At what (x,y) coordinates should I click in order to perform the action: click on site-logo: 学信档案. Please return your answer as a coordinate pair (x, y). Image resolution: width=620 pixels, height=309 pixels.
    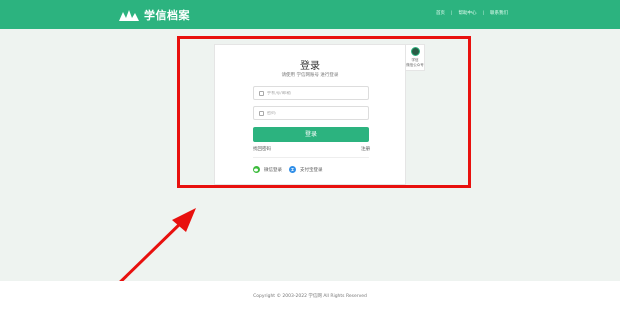
    Looking at the image, I should click on (154, 15).